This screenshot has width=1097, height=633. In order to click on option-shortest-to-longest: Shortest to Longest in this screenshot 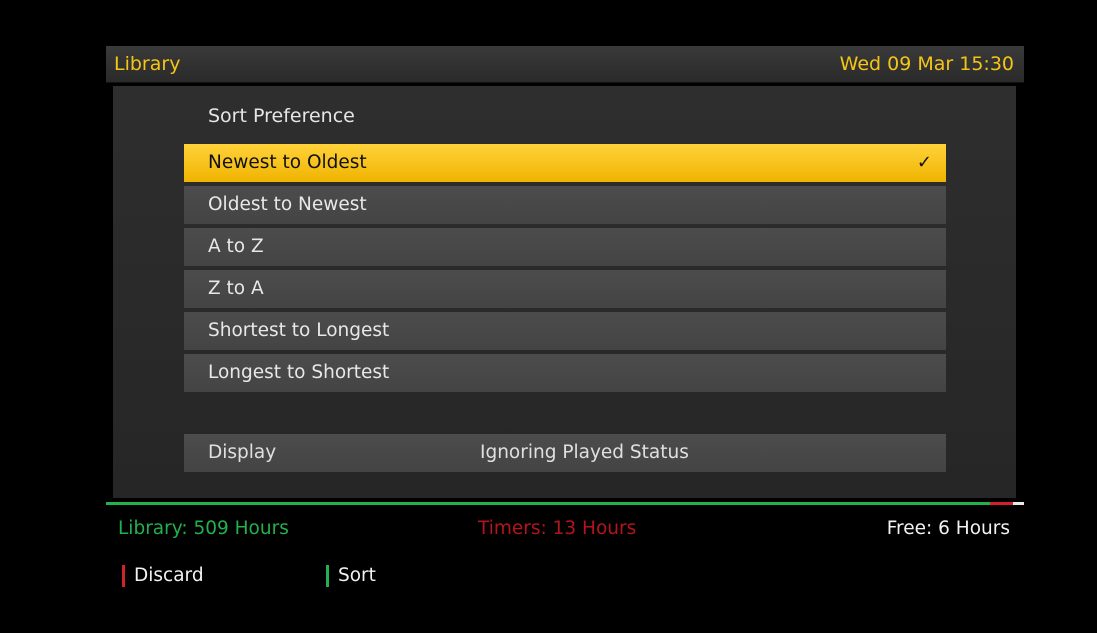, I will do `click(565, 331)`.